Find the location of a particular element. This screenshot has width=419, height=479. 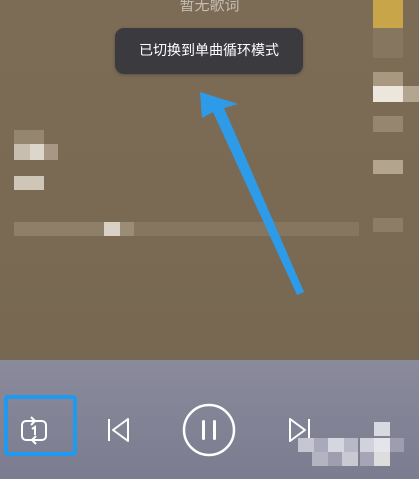

playlist-icon is located at coordinates (358, 444).